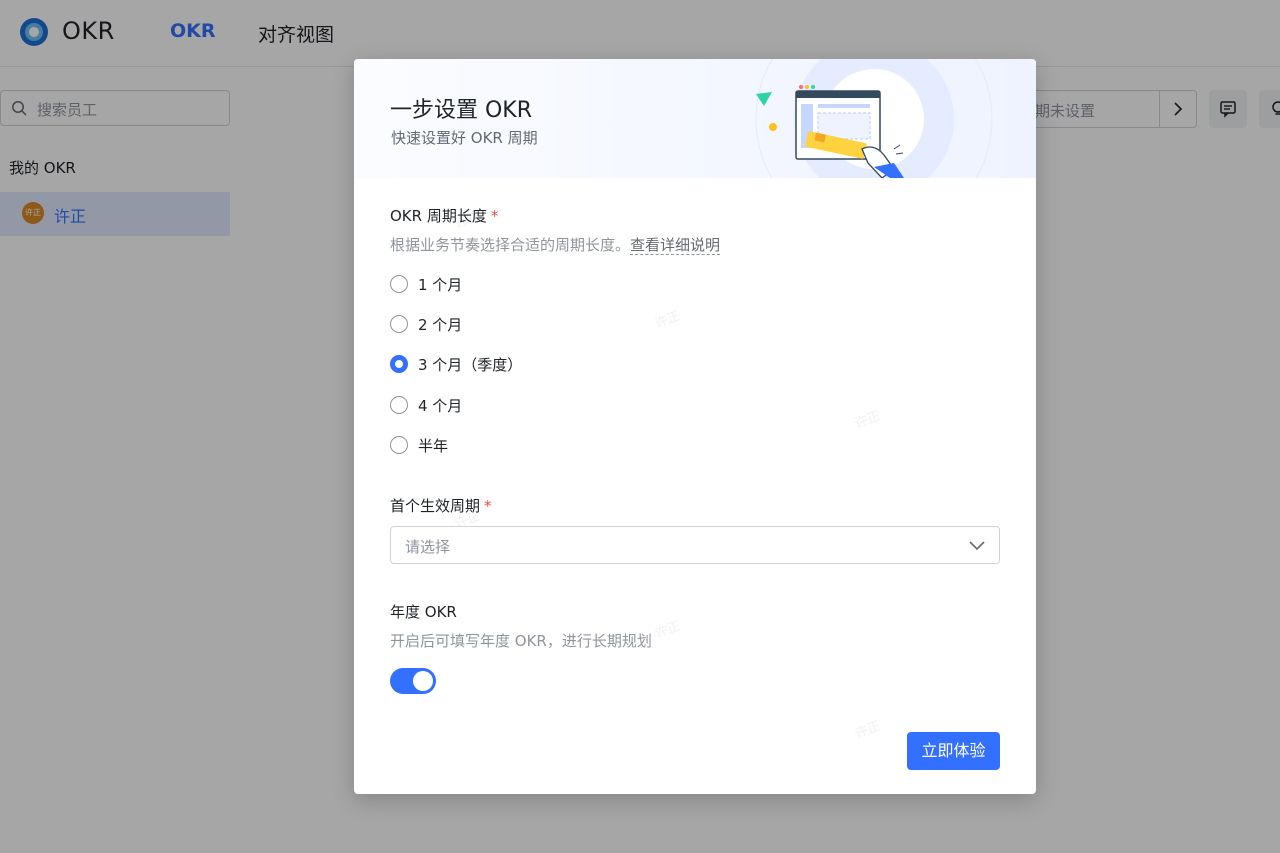 The image size is (1280, 853). I want to click on cycle-length-hint: 根据业务节奏选择合适的周期长度。查看详细说明, so click(555, 244).